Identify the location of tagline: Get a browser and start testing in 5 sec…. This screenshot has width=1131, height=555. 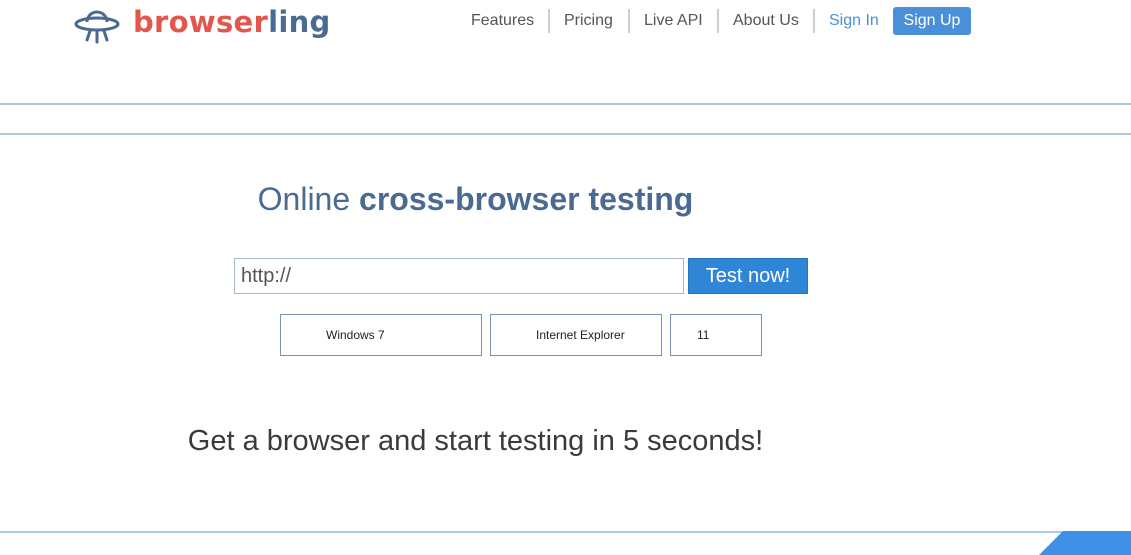
(475, 441).